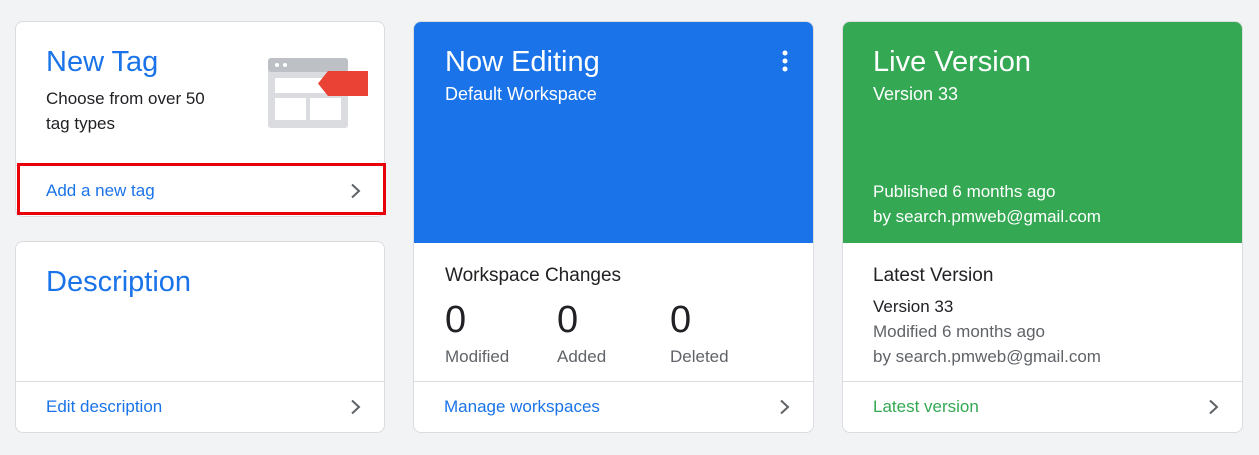 The image size is (1259, 455). Describe the element at coordinates (318, 93) in the screenshot. I see `tag-browser-icon` at that location.